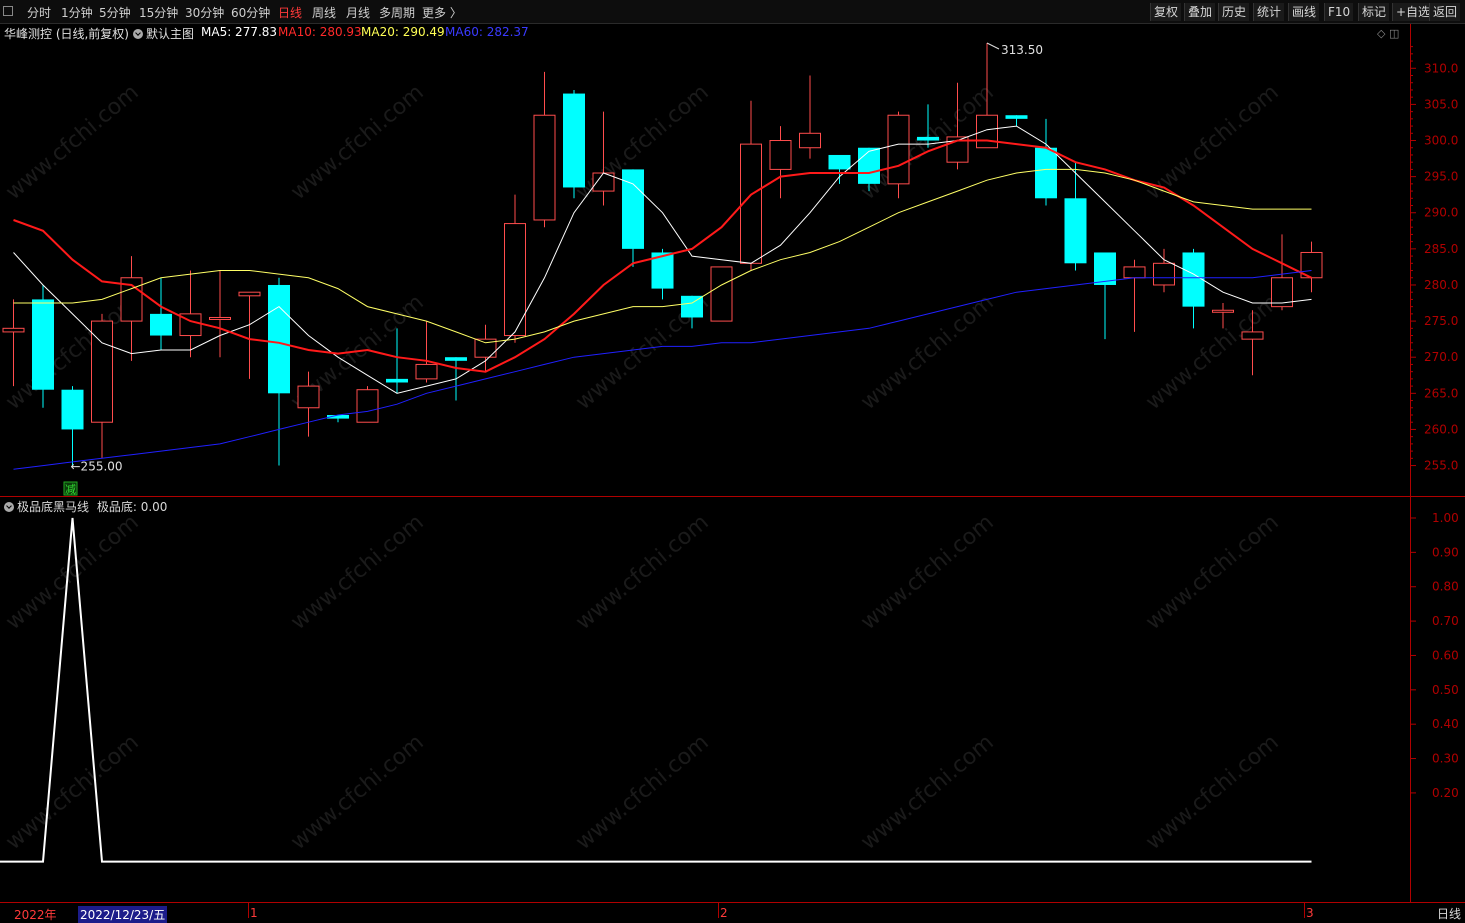 This screenshot has width=1465, height=923. Describe the element at coordinates (1441, 321) in the screenshot. I see `price-tick-label: 275.0` at that location.